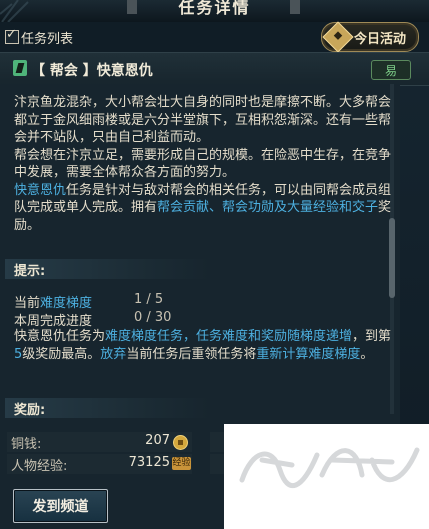 This screenshot has width=429, height=529. I want to click on rewards-header-label: 奖励:, so click(30, 410).